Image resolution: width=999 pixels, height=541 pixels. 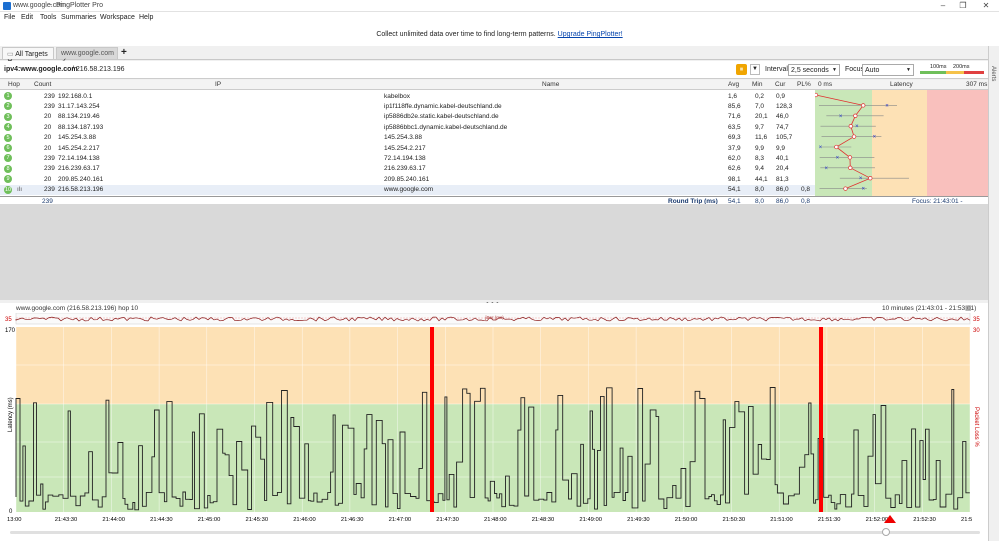 What do you see at coordinates (741, 69) in the screenshot?
I see `pause-button: ⏸` at bounding box center [741, 69].